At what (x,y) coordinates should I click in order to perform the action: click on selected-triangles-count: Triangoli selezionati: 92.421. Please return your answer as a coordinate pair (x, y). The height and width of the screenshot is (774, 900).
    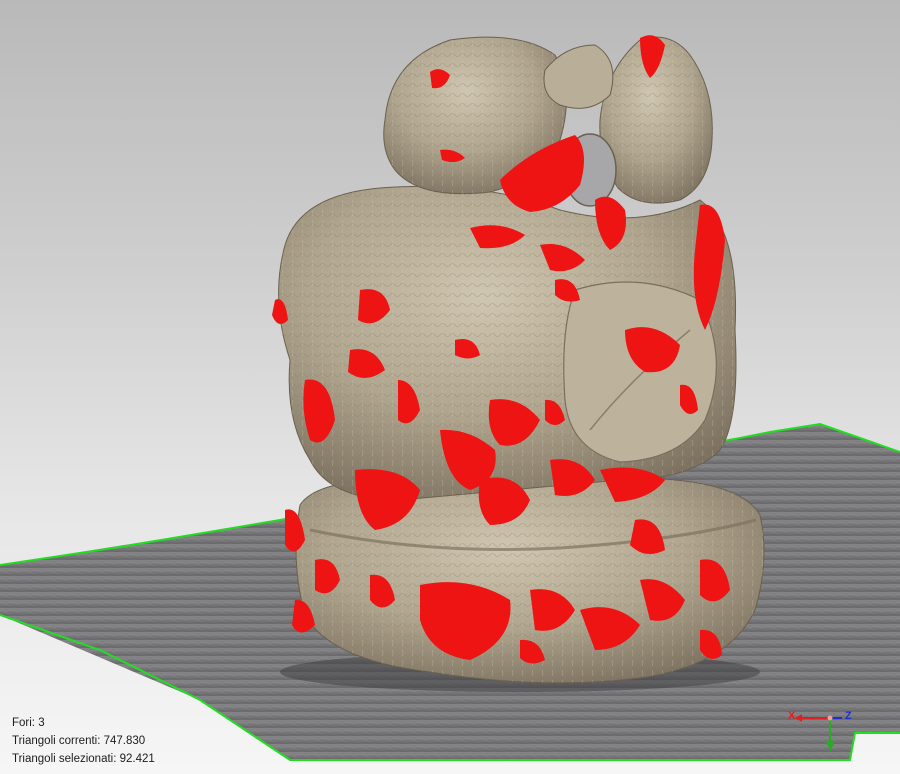
    Looking at the image, I should click on (83, 759).